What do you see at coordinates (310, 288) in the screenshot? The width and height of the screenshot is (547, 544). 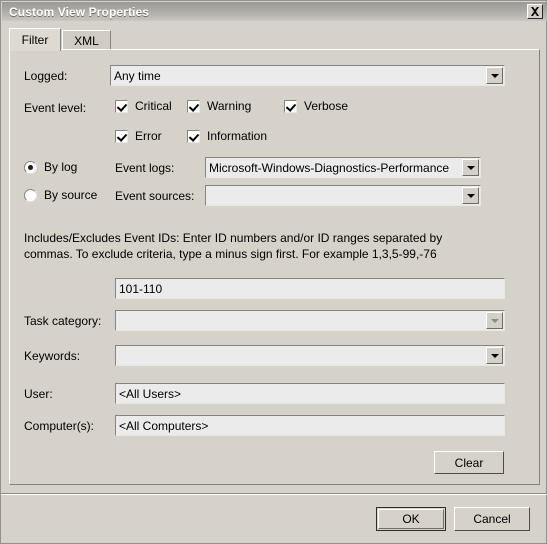 I see `event-ids-input: 101-110` at bounding box center [310, 288].